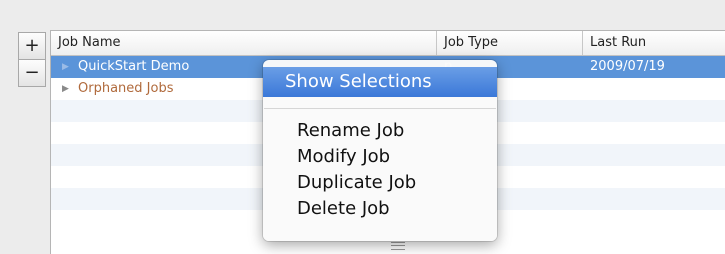 The image size is (725, 254). Describe the element at coordinates (380, 183) in the screenshot. I see `menu-item-duplicate-job: Duplicate Job` at that location.